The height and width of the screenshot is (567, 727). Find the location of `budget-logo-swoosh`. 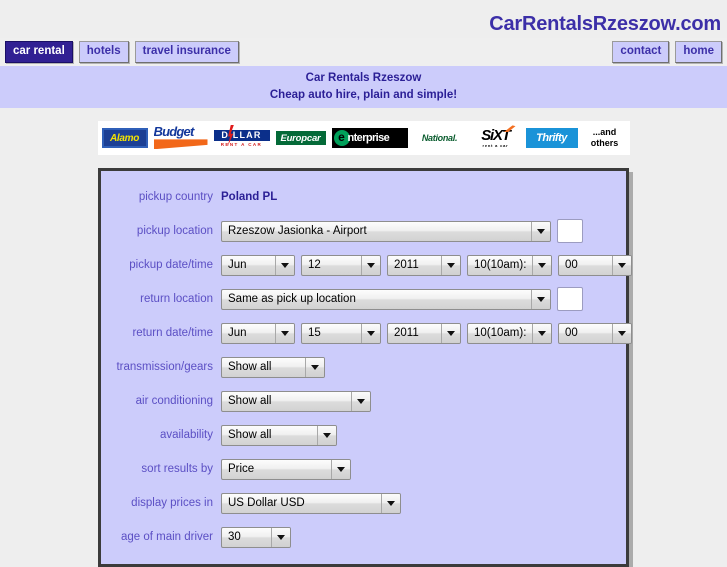

budget-logo-swoosh is located at coordinates (180, 144).